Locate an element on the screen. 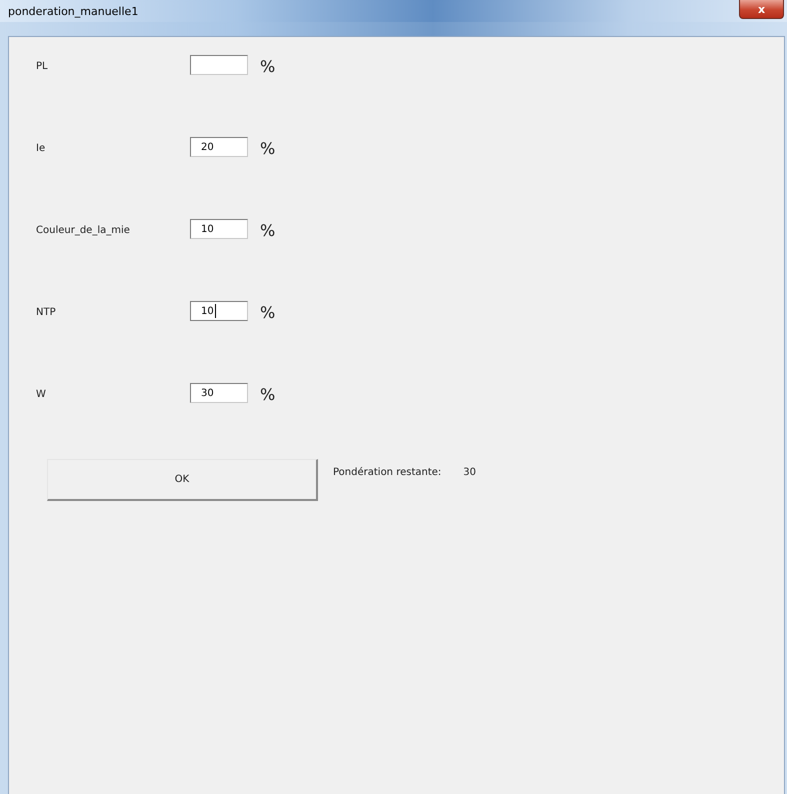 The image size is (787, 794). close-button: x is located at coordinates (761, 9).